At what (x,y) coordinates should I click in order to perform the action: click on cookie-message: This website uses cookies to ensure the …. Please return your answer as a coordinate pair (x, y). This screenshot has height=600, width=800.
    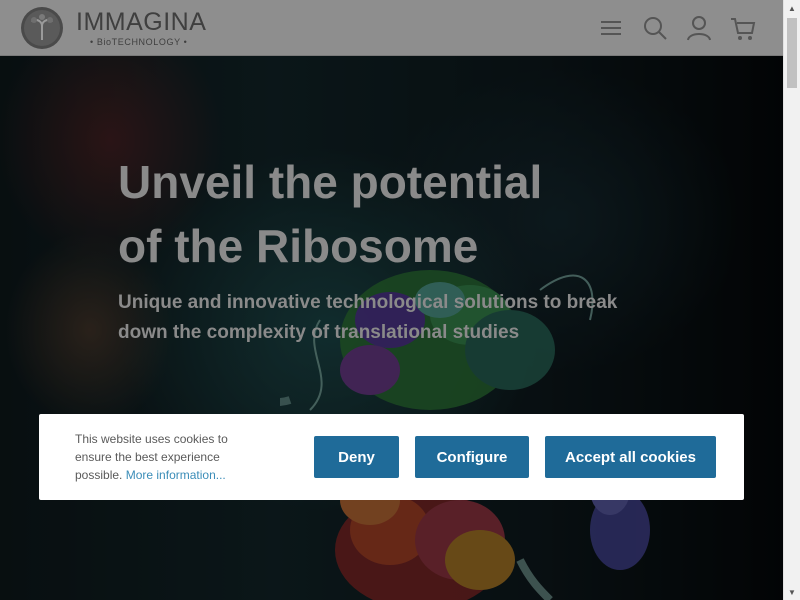
    Looking at the image, I should click on (170, 457).